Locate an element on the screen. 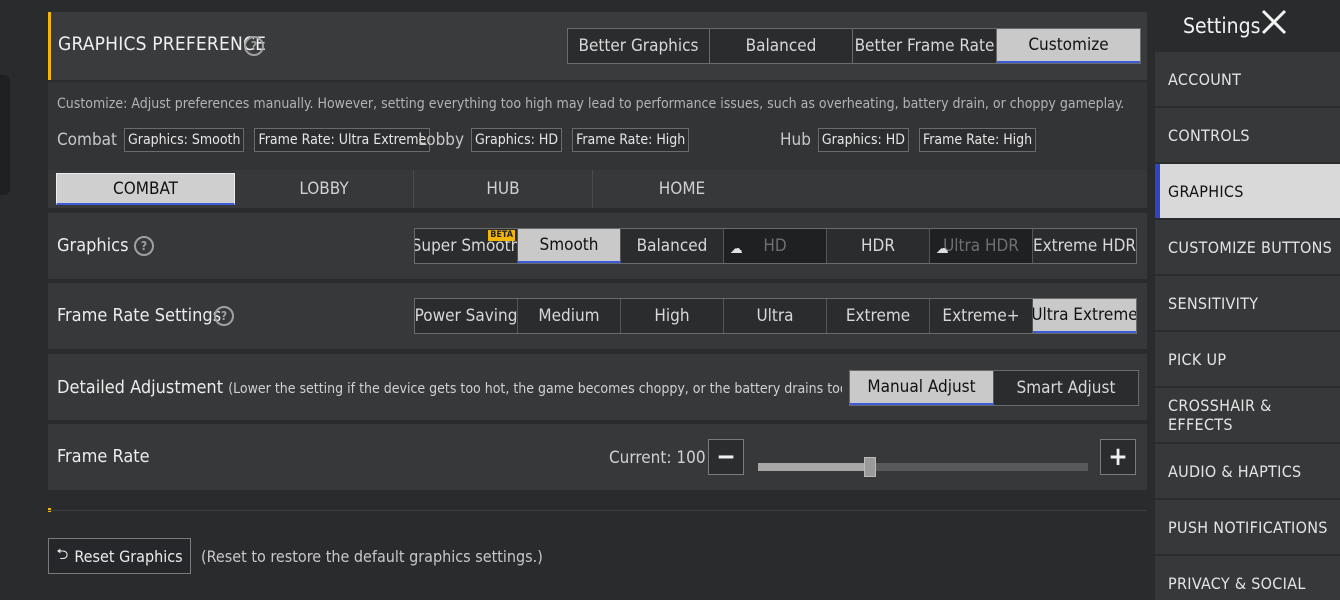 The width and height of the screenshot is (1340, 600). frame-option-power-saving: Power Saving is located at coordinates (466, 316).